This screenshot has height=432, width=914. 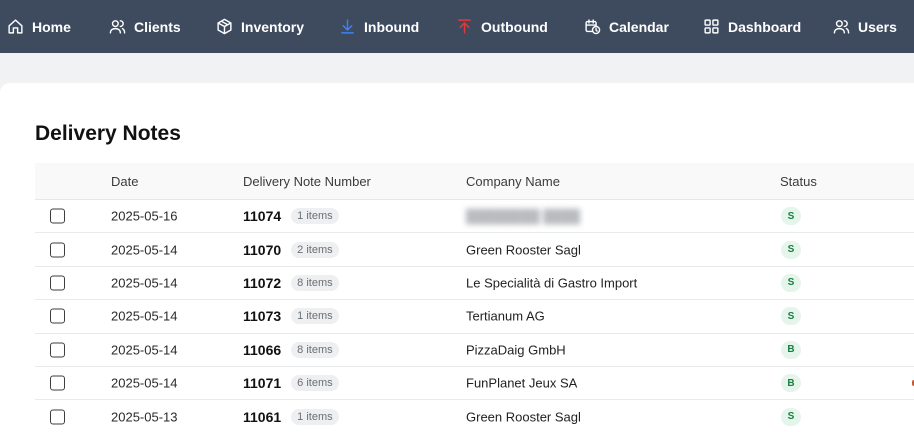 I want to click on column-header-date: Date, so click(x=124, y=181).